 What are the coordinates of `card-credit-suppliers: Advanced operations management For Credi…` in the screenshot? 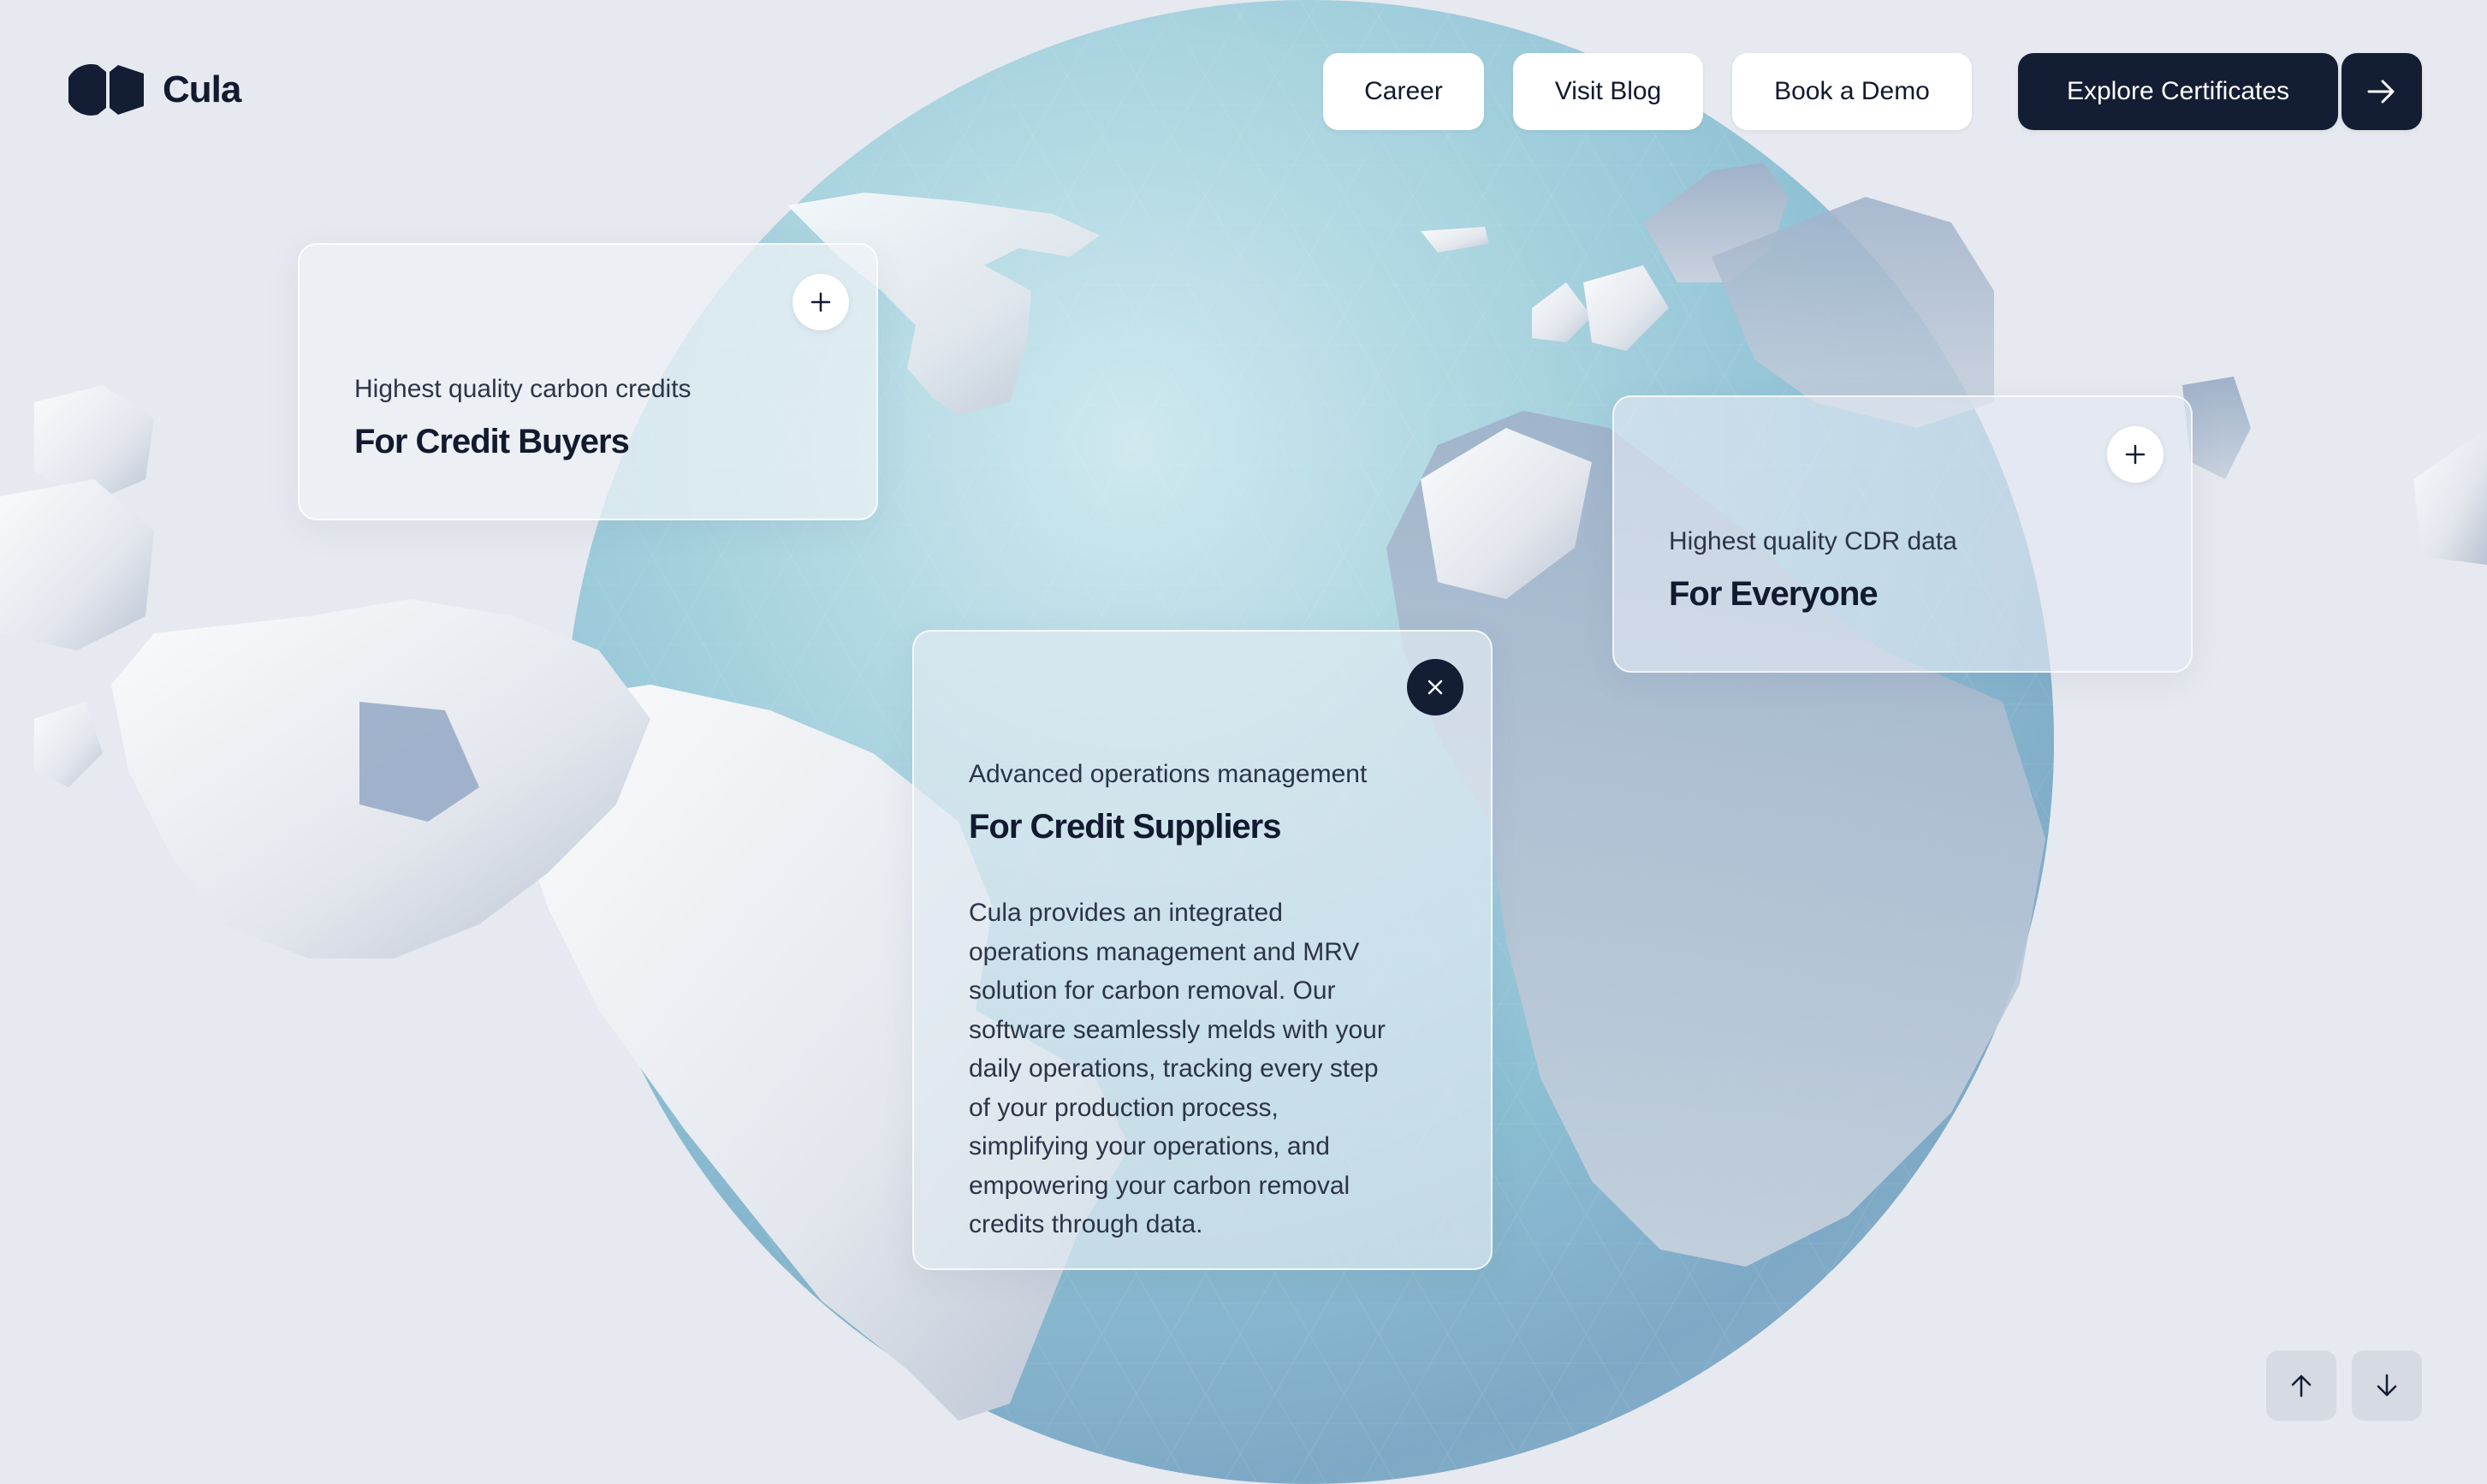 It's located at (1202, 950).